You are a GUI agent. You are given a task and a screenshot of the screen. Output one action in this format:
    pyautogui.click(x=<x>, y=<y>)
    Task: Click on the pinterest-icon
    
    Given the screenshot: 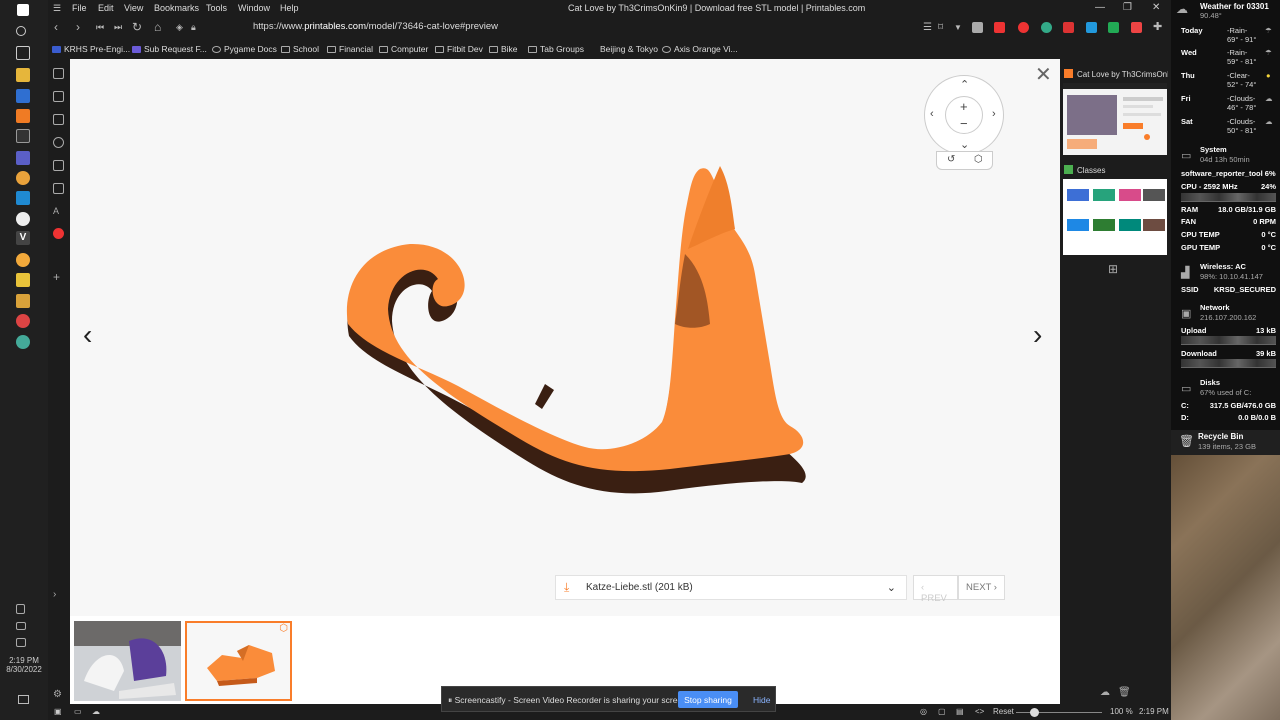 What is the action you would take?
    pyautogui.click(x=1023, y=27)
    